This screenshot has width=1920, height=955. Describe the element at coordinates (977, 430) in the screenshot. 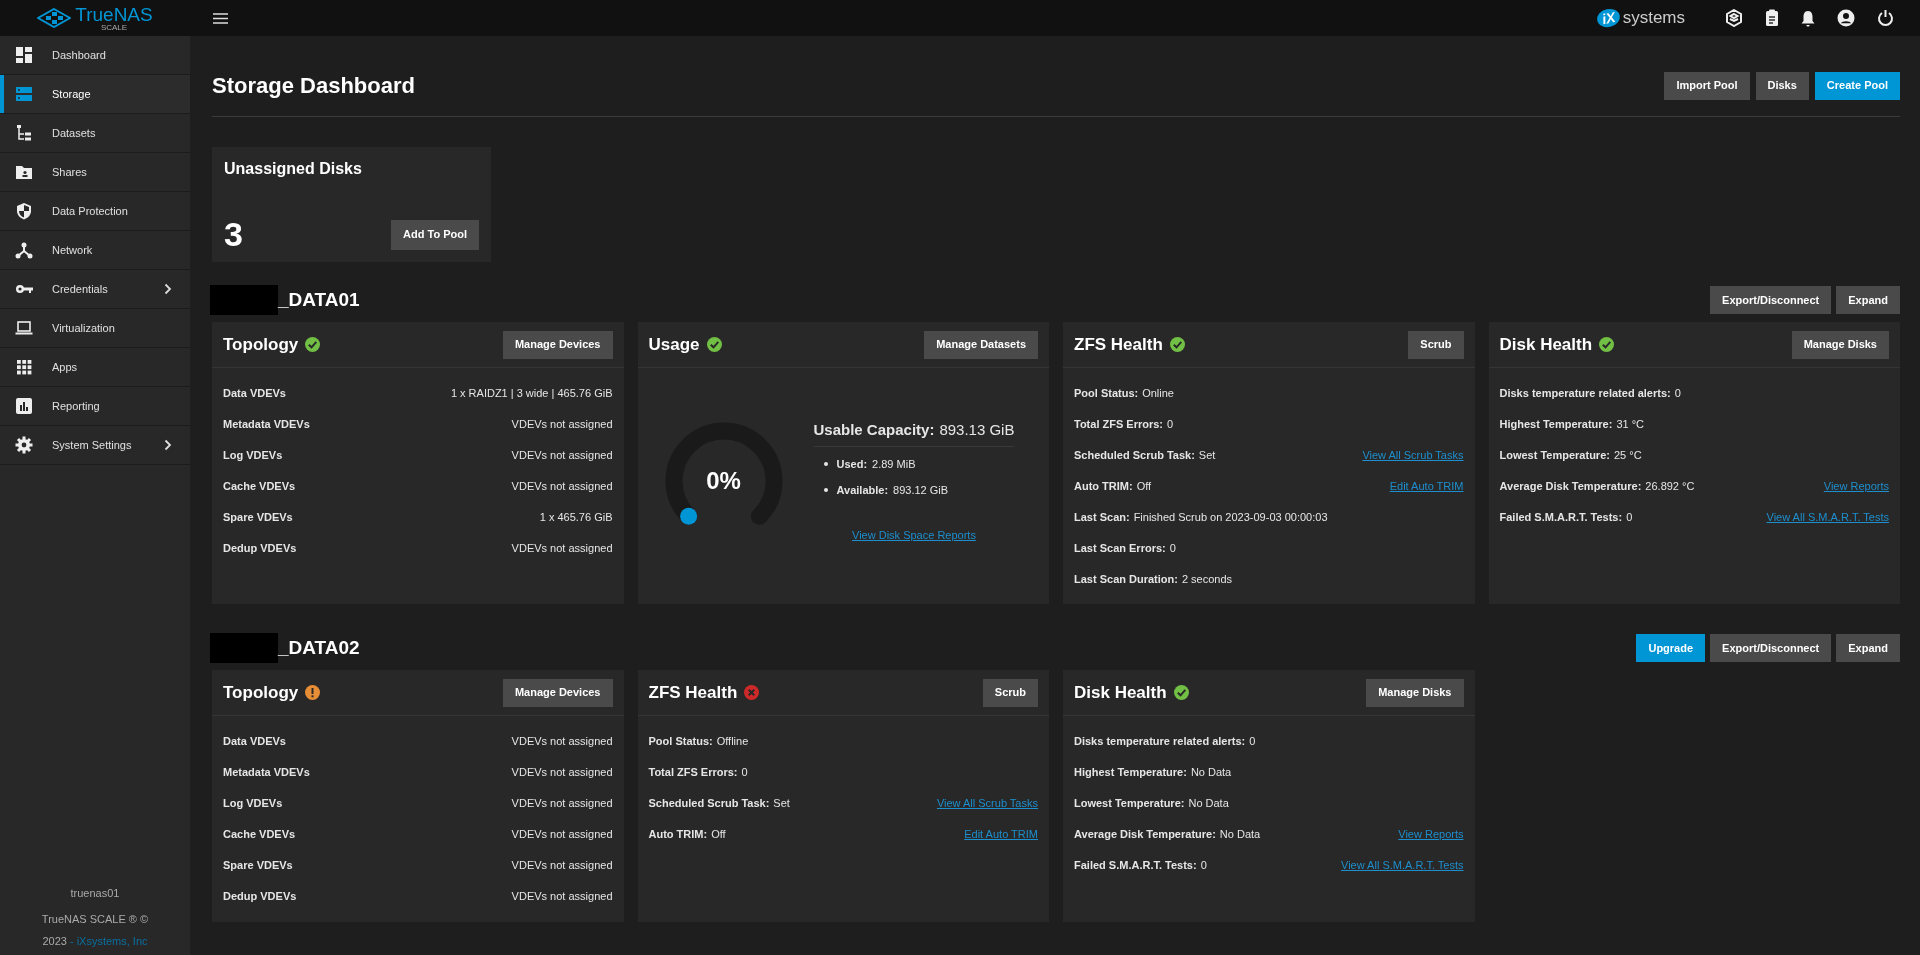

I see `capacity-value: 893.13 GiB` at that location.